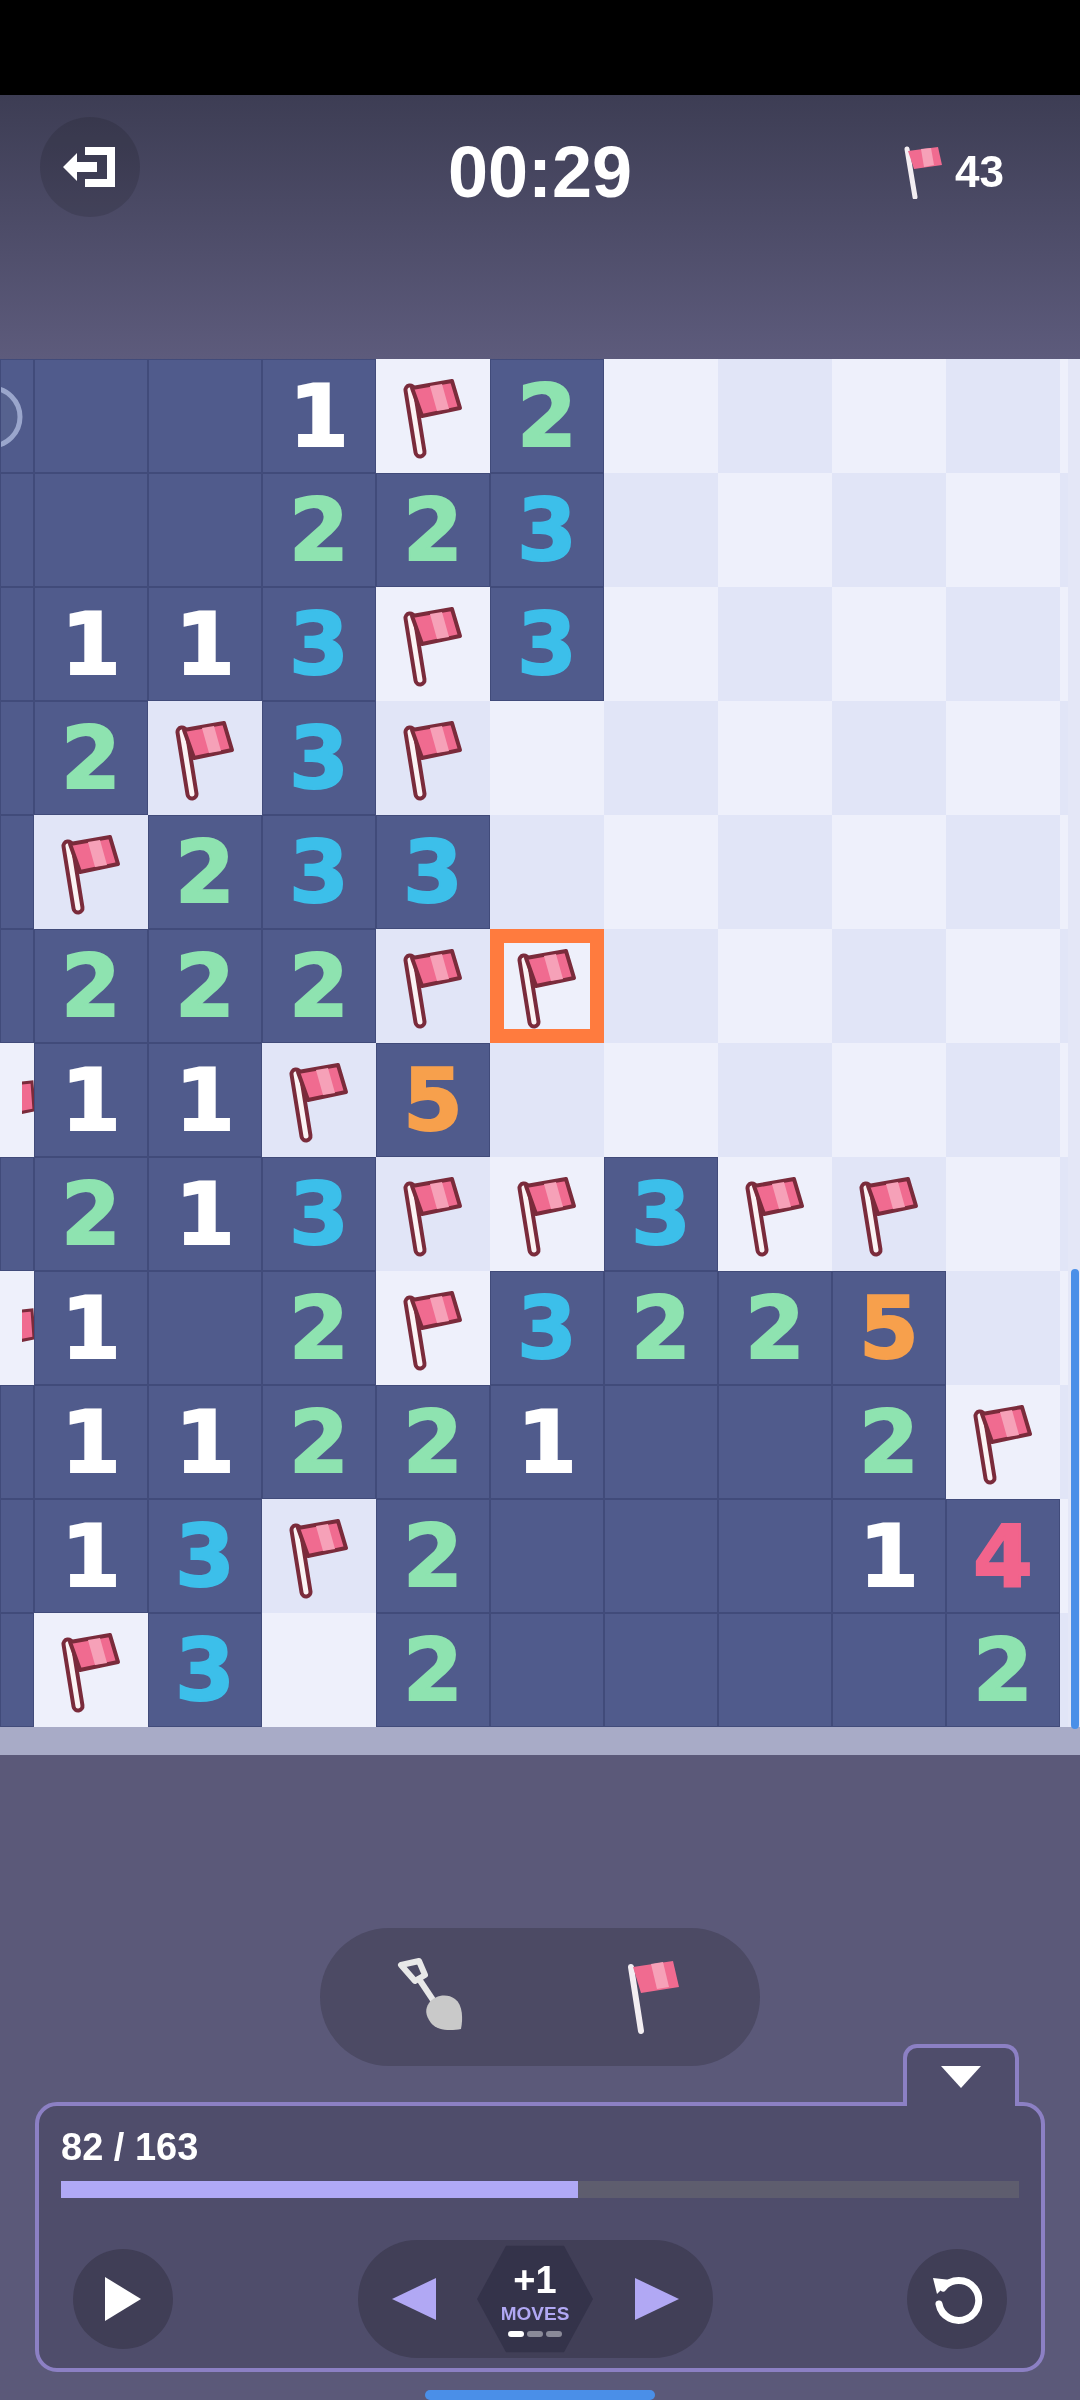  Describe the element at coordinates (1003, 1556) in the screenshot. I see `grid-cell: 4` at that location.